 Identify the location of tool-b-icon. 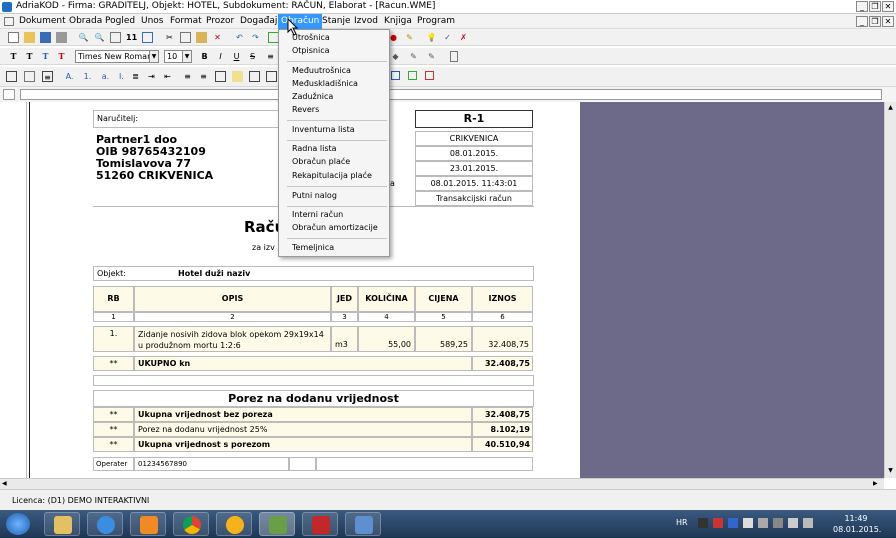
(29, 76).